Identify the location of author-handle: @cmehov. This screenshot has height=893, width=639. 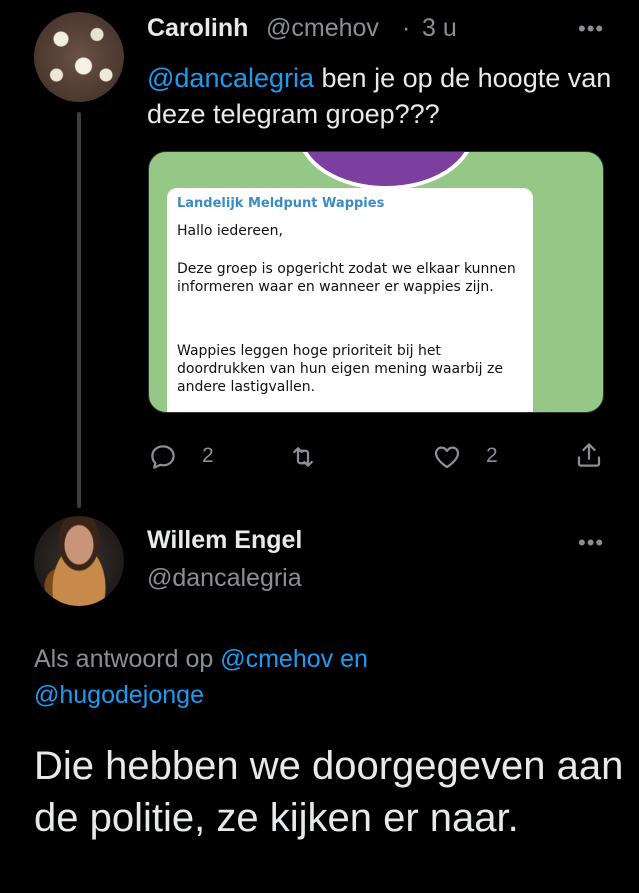
(322, 28).